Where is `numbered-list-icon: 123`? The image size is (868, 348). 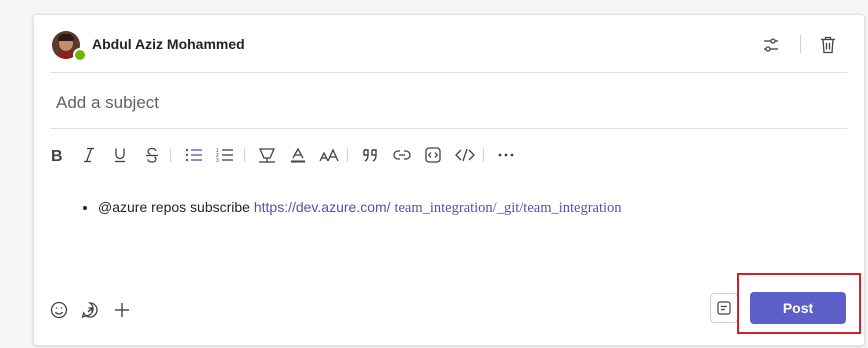 numbered-list-icon: 123 is located at coordinates (225, 155).